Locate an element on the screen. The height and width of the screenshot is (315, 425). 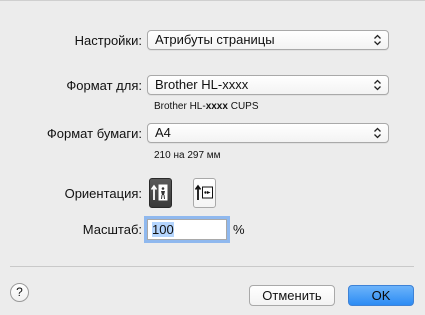
paper-size-label: Формат бумаги: is located at coordinates (94, 133).